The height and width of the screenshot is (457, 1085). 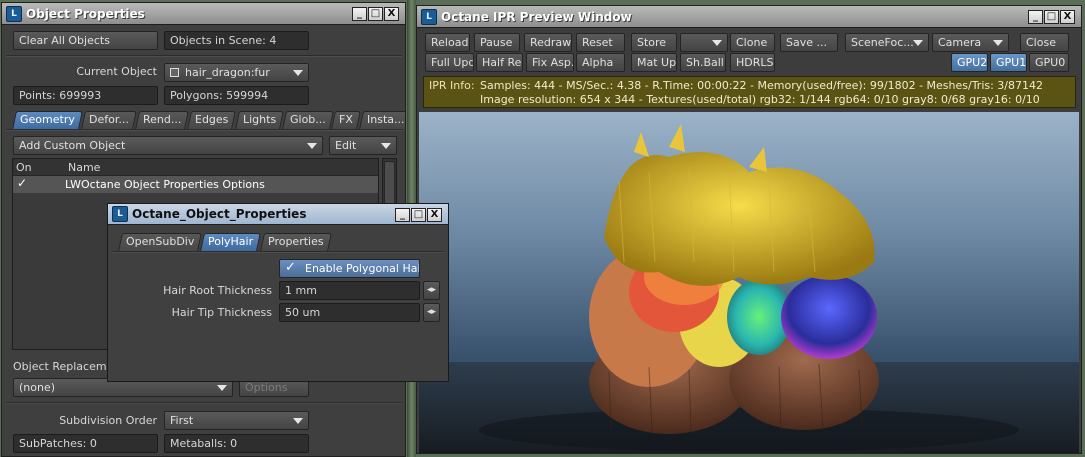 I want to click on ipr-info-label: IPR Info:, so click(x=452, y=85).